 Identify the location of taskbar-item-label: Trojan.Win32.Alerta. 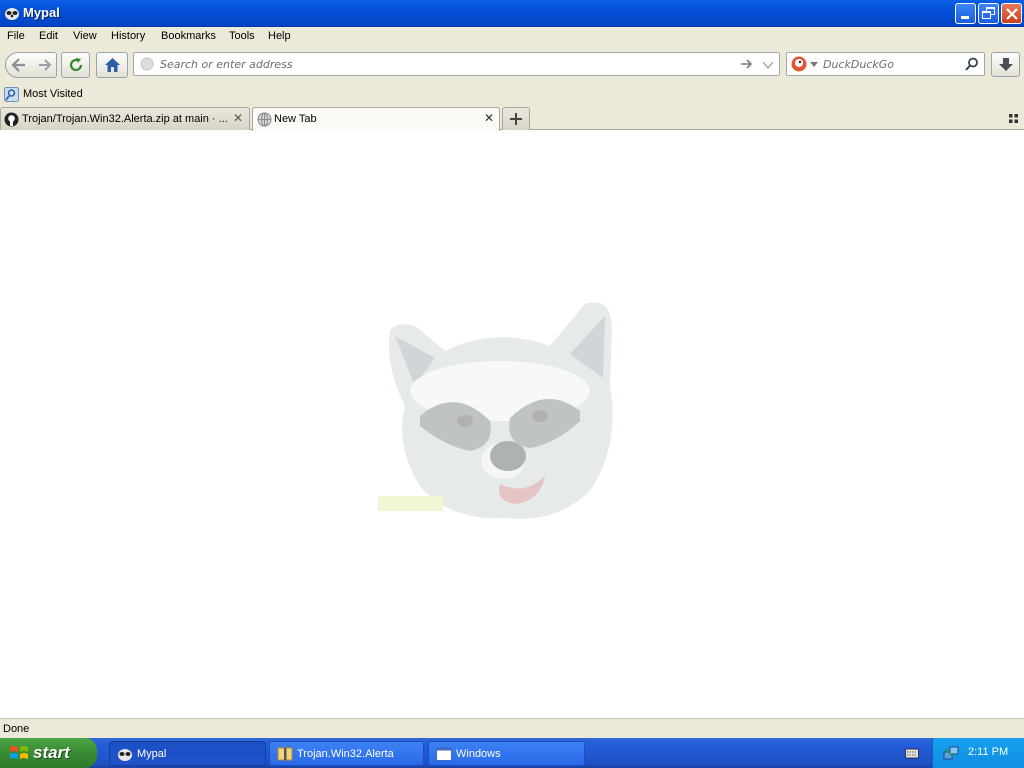
(345, 754).